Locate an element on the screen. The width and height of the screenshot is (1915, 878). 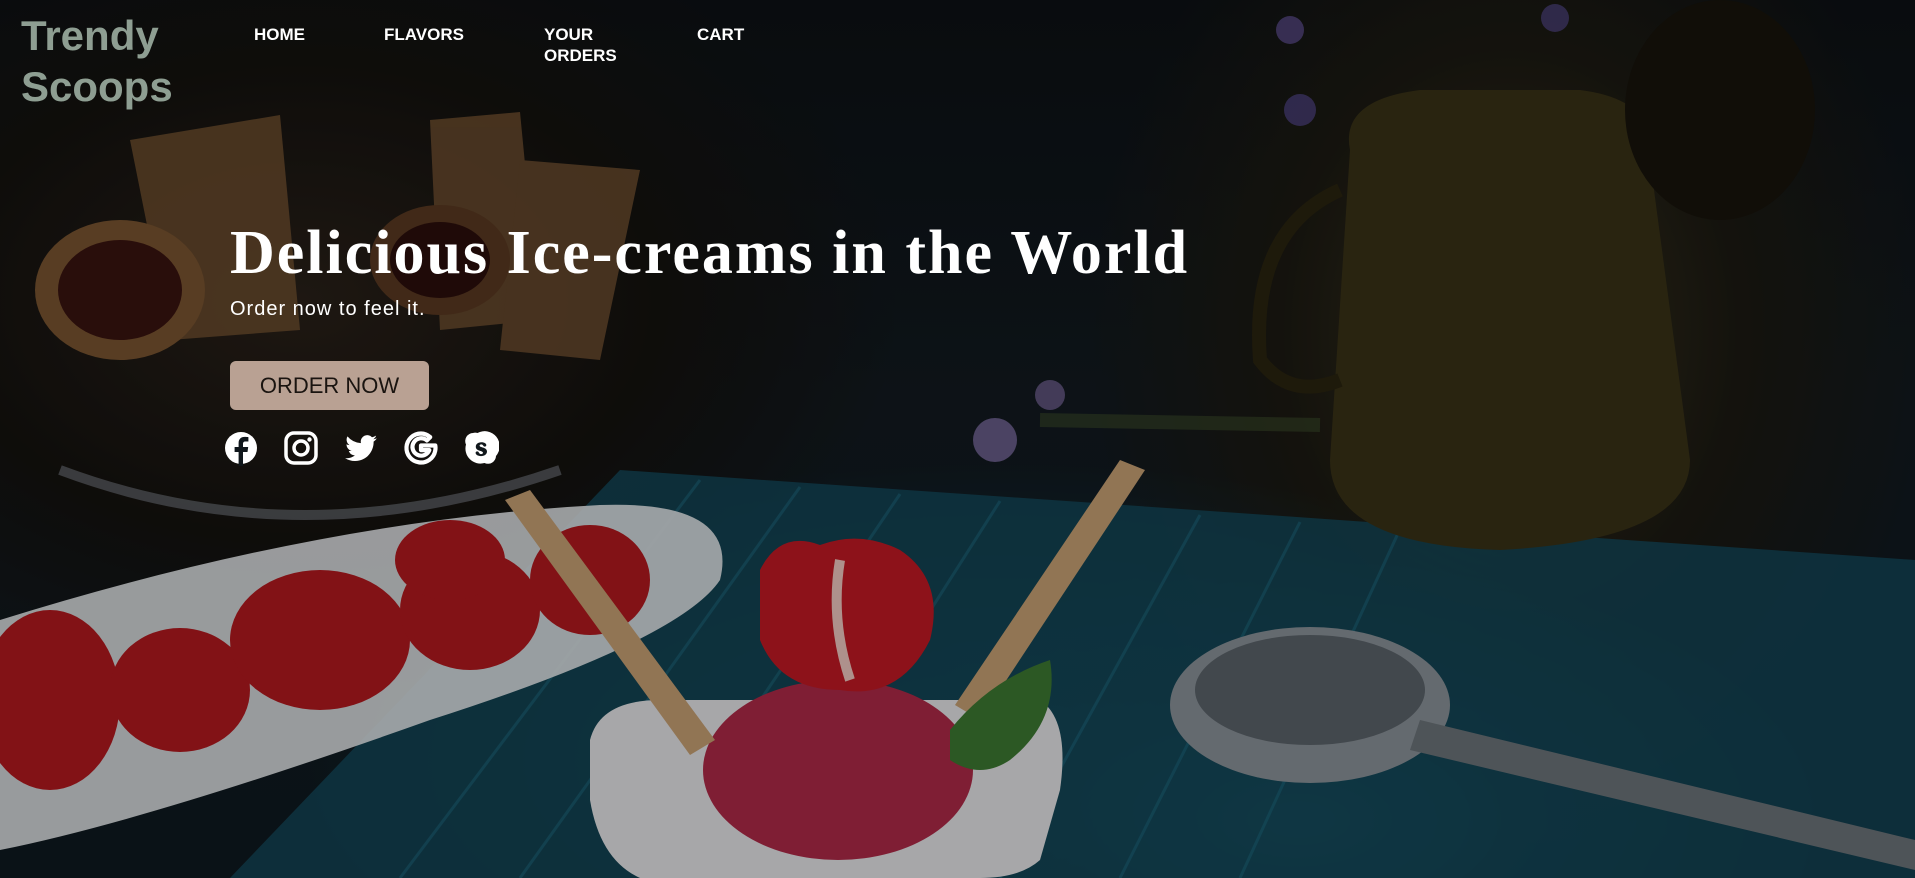
social-links is located at coordinates (373, 448).